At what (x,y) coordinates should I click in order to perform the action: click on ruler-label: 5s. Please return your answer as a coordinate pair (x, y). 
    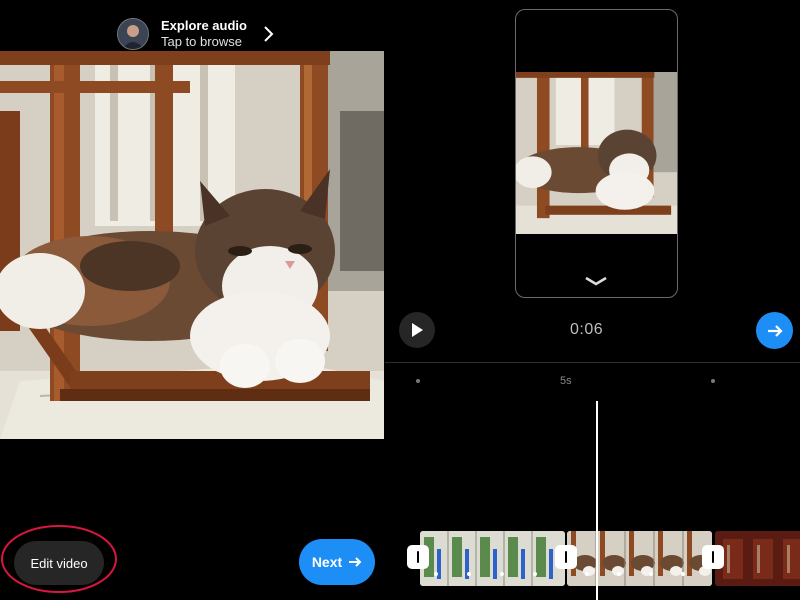
    Looking at the image, I should click on (566, 381).